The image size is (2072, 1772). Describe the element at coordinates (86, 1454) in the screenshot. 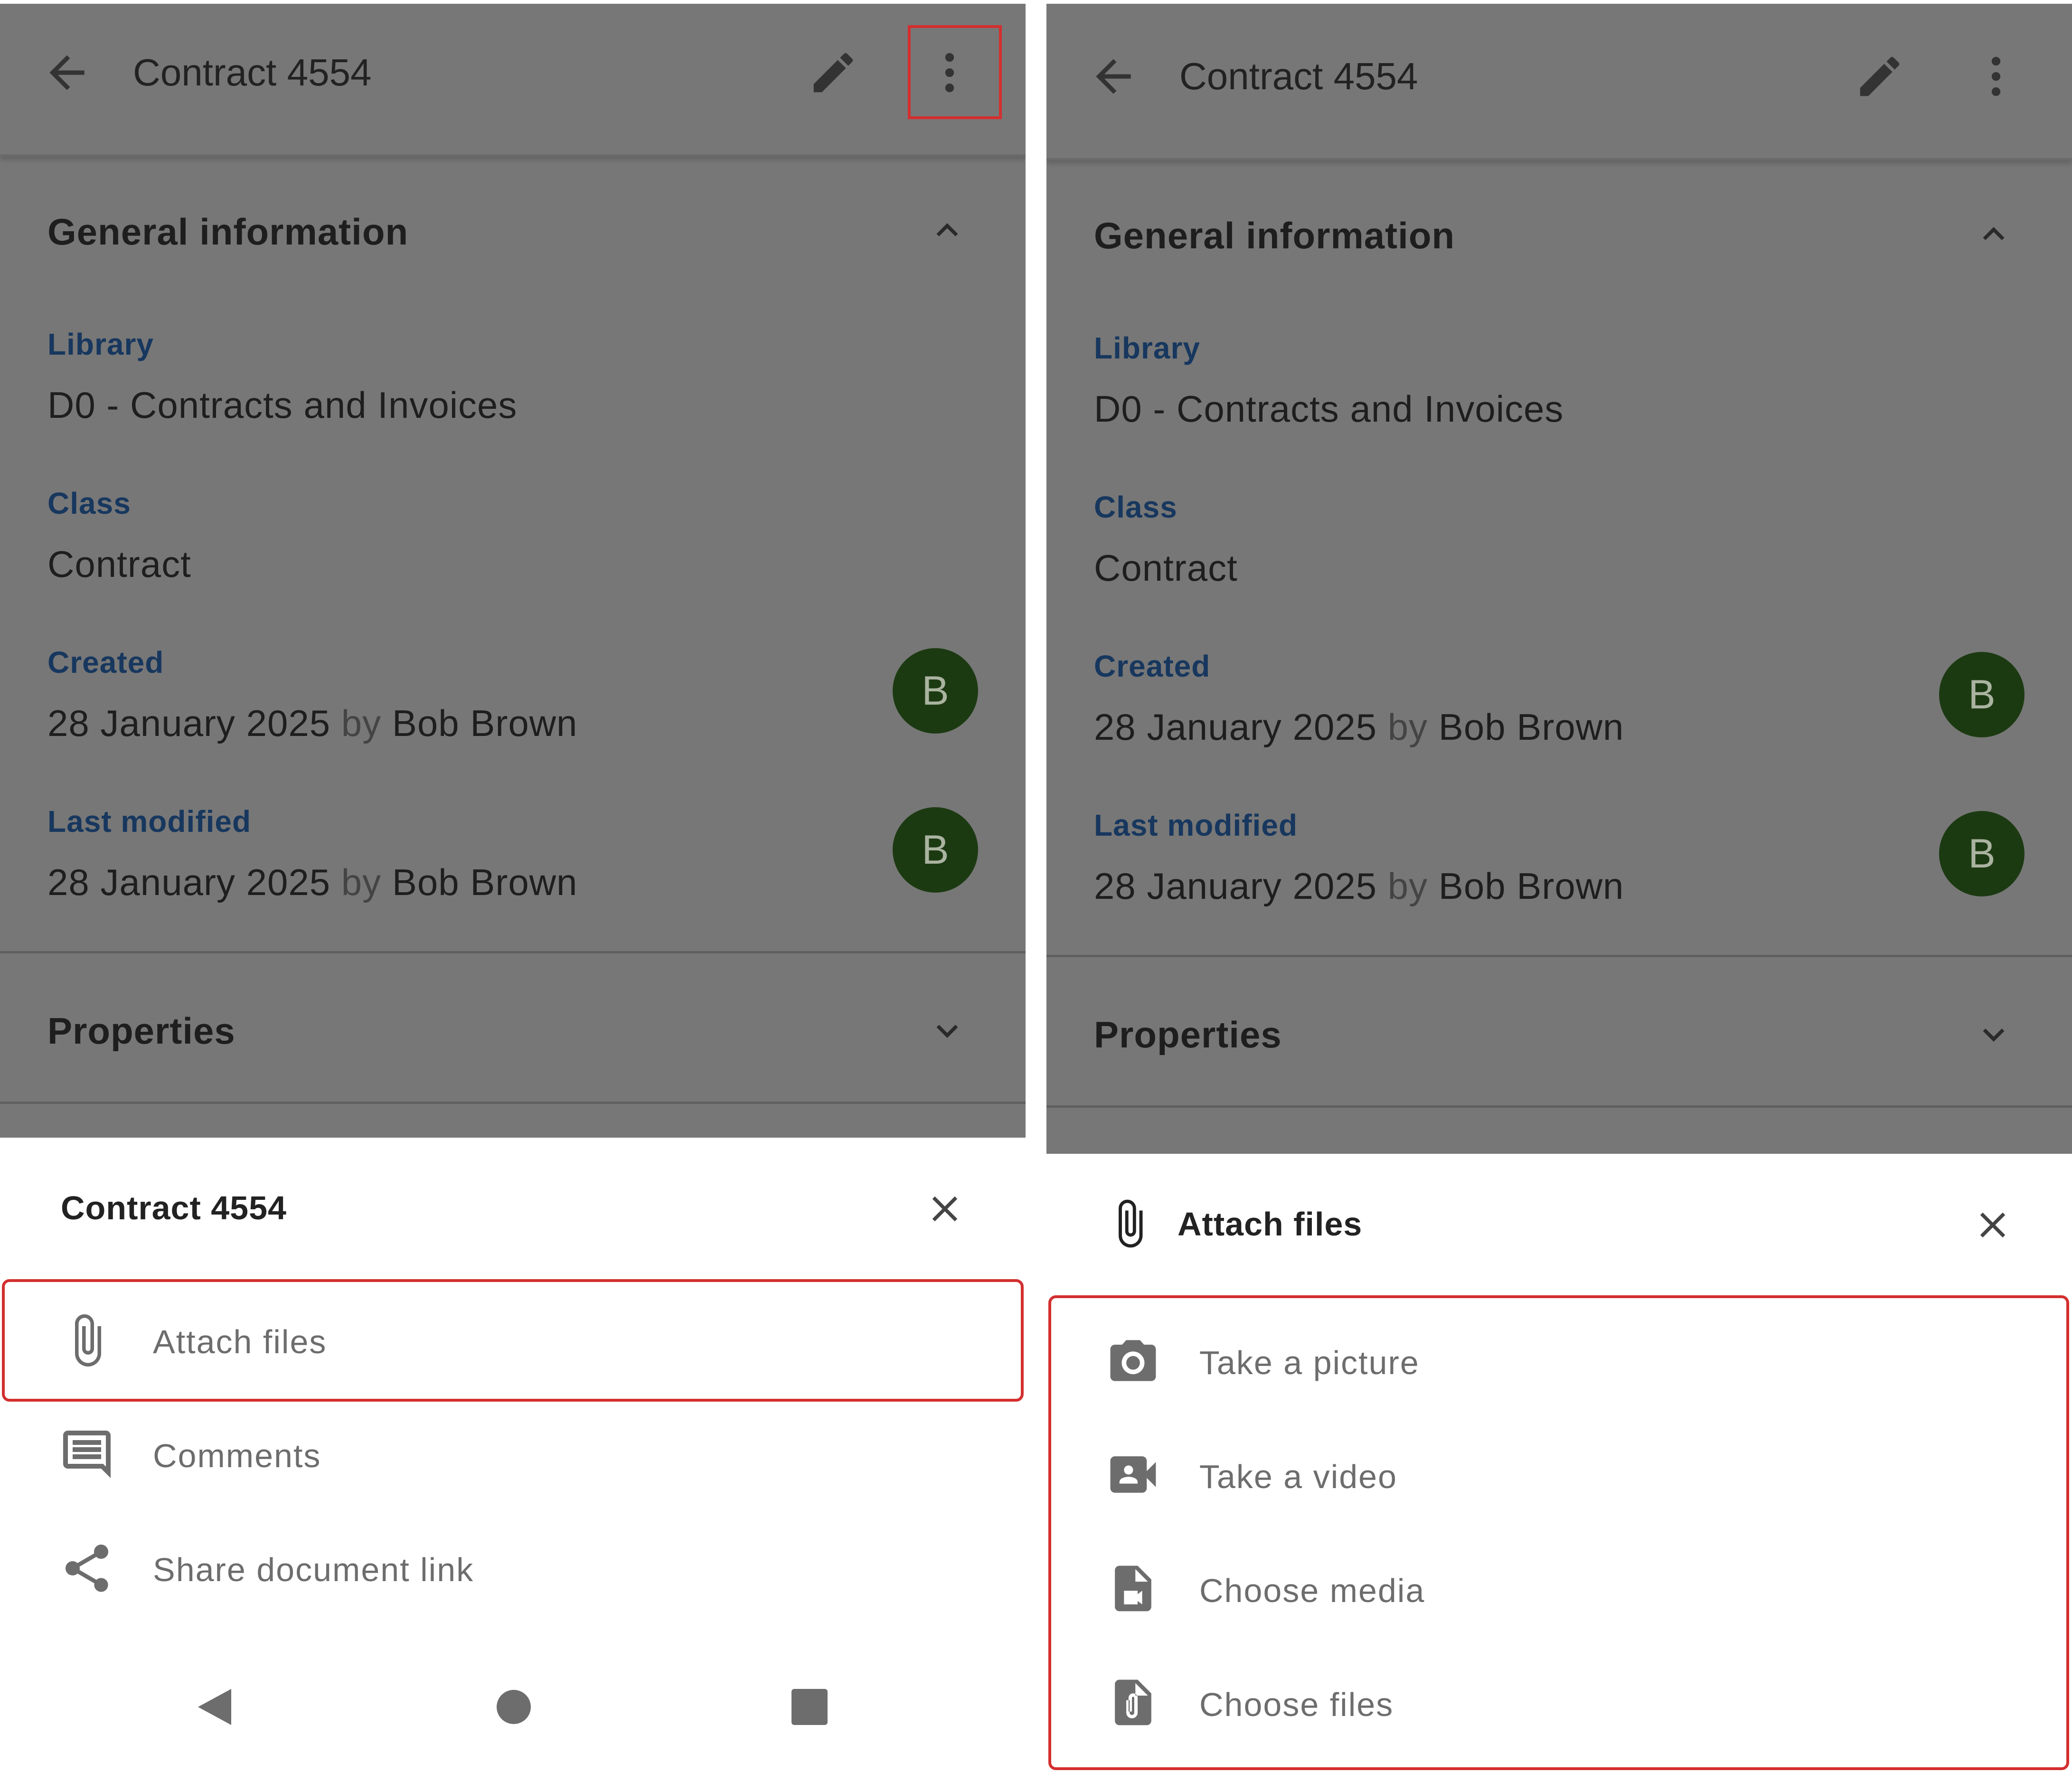

I see `comment-icon` at that location.